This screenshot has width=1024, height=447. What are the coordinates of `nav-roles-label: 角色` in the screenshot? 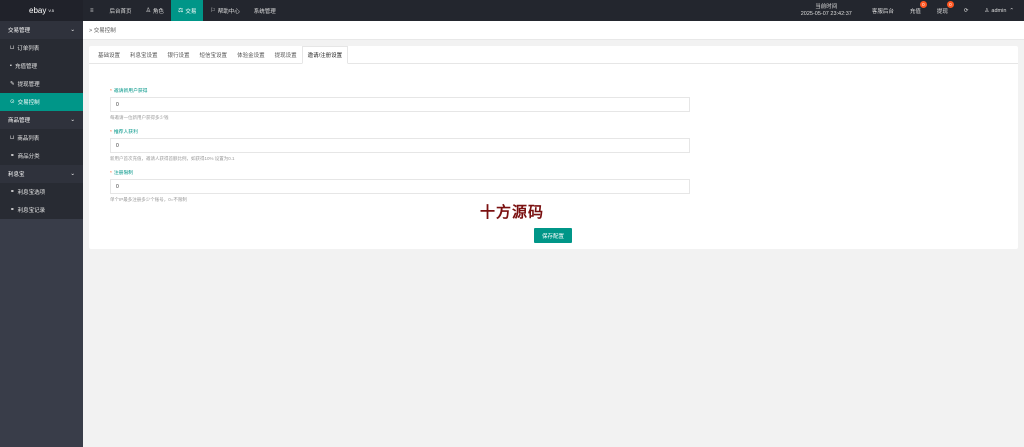 It's located at (158, 11).